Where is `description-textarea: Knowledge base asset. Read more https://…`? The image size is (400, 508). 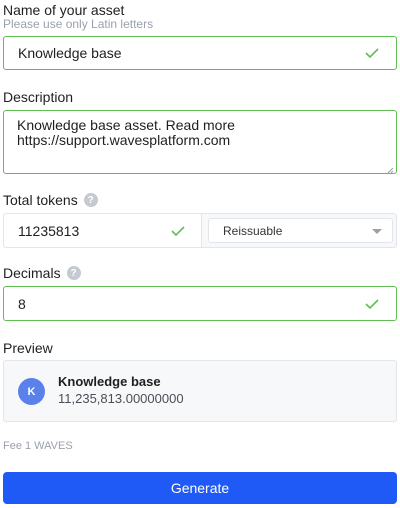
description-textarea: Knowledge base asset. Read more https://… is located at coordinates (200, 142).